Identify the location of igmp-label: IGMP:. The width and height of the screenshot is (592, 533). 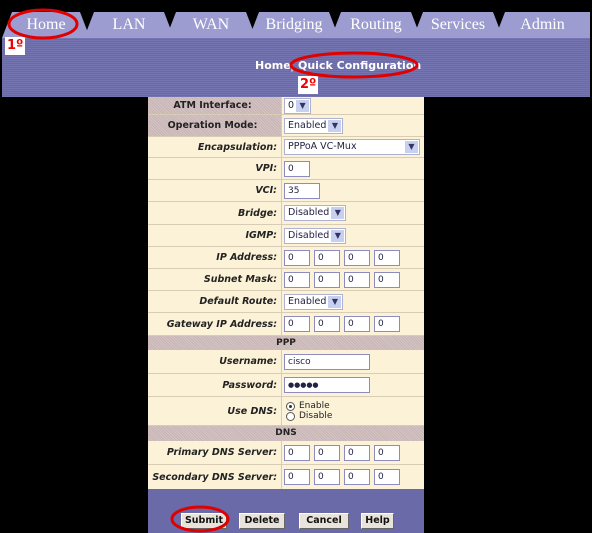
(215, 235).